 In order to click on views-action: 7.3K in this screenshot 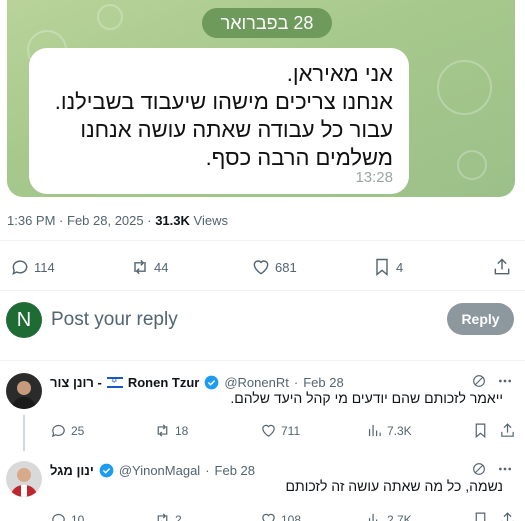, I will do `click(389, 430)`.